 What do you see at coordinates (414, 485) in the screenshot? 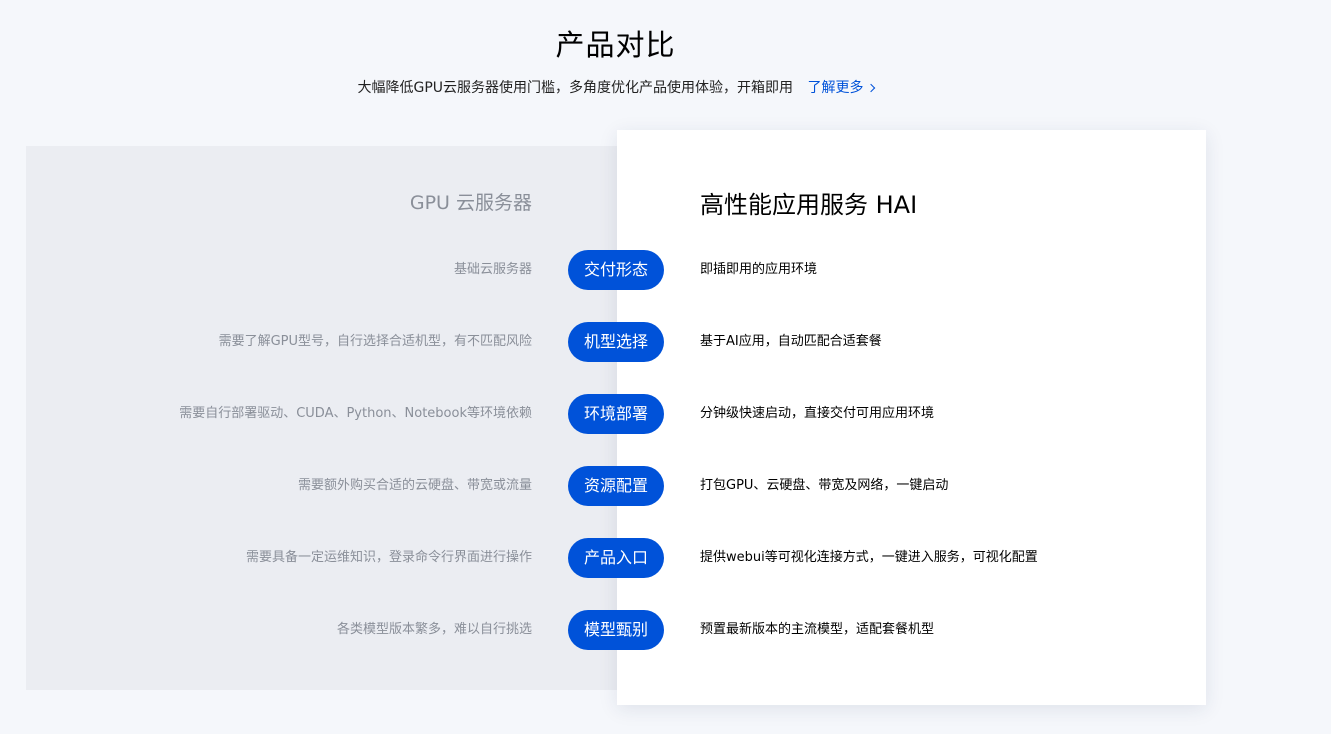
I see `gpu-server-feature: 需要额外购买合适的云硬盘、带宽或流量` at bounding box center [414, 485].